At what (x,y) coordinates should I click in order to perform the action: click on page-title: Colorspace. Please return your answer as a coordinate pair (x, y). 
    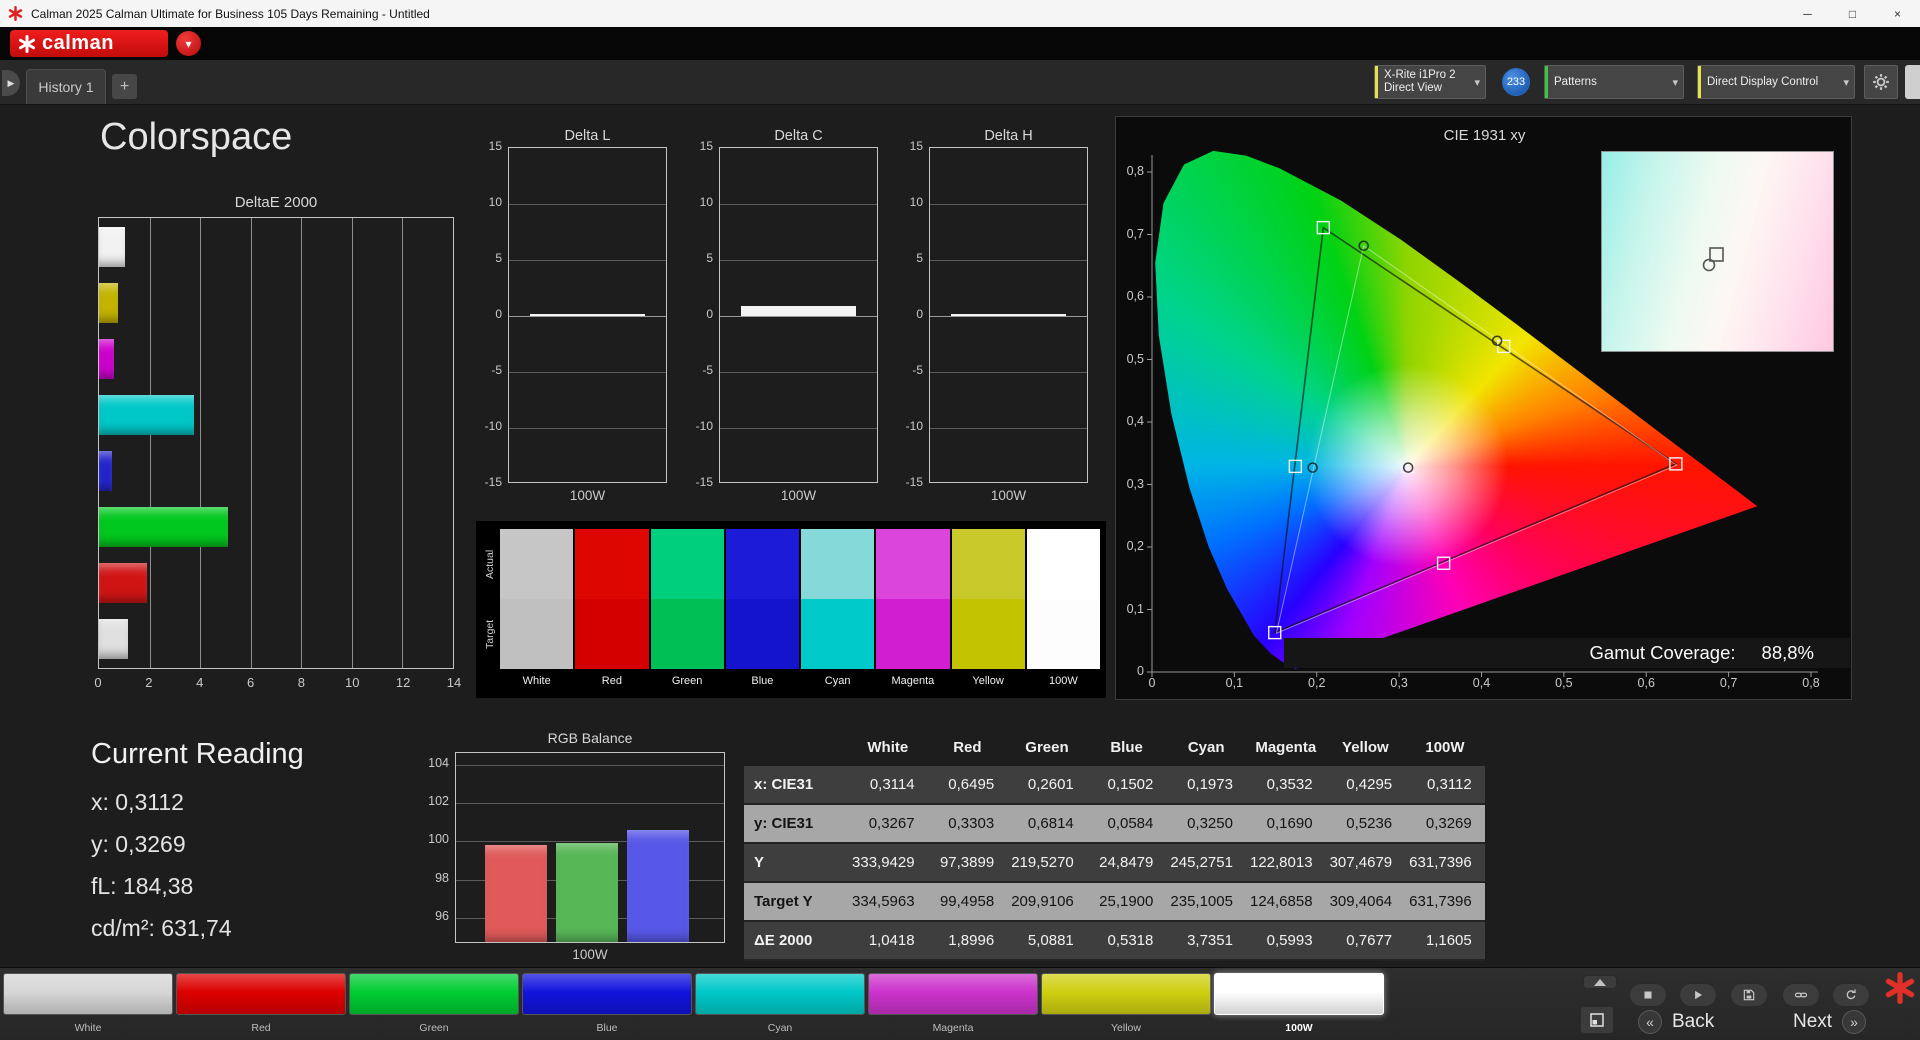
    Looking at the image, I should click on (196, 137).